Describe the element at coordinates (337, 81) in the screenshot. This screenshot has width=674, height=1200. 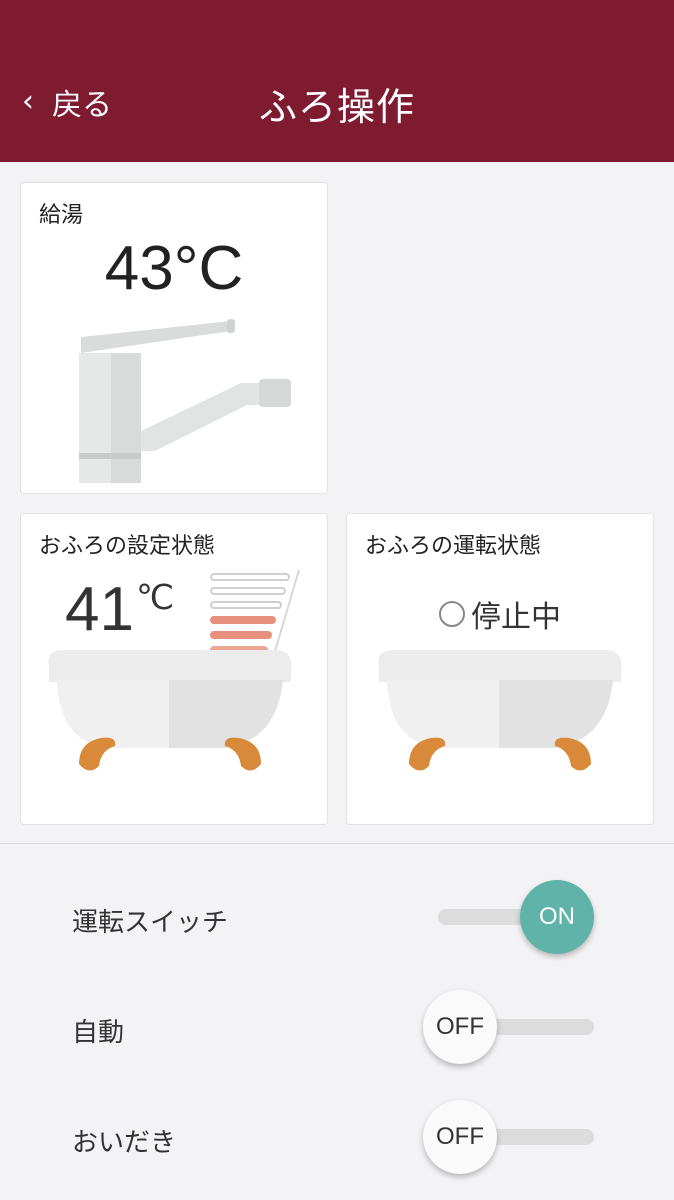
I see `app-header: ‹ 戻る ふろ操作` at that location.